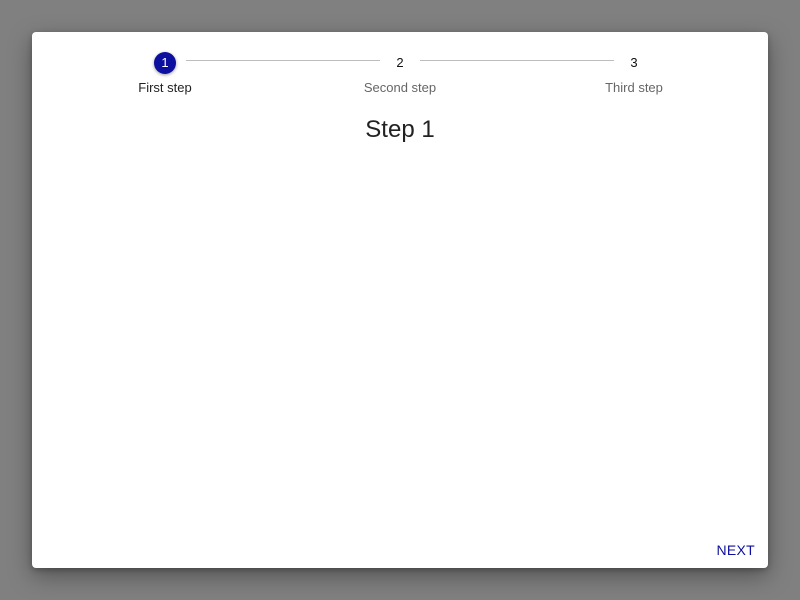 This screenshot has width=800, height=600. What do you see at coordinates (634, 62) in the screenshot?
I see `step-3-indicator: 3` at bounding box center [634, 62].